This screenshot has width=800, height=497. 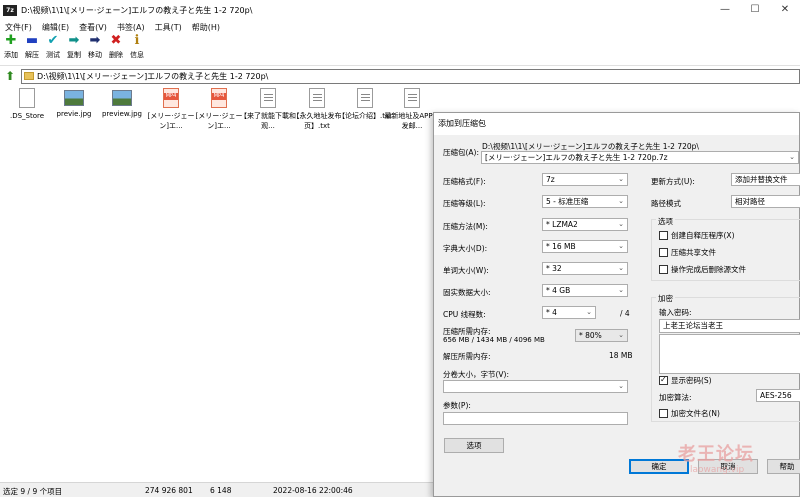 What do you see at coordinates (689, 413) in the screenshot?
I see `encrypt-filenames-checkbox: 加密文件名(N)` at bounding box center [689, 413].